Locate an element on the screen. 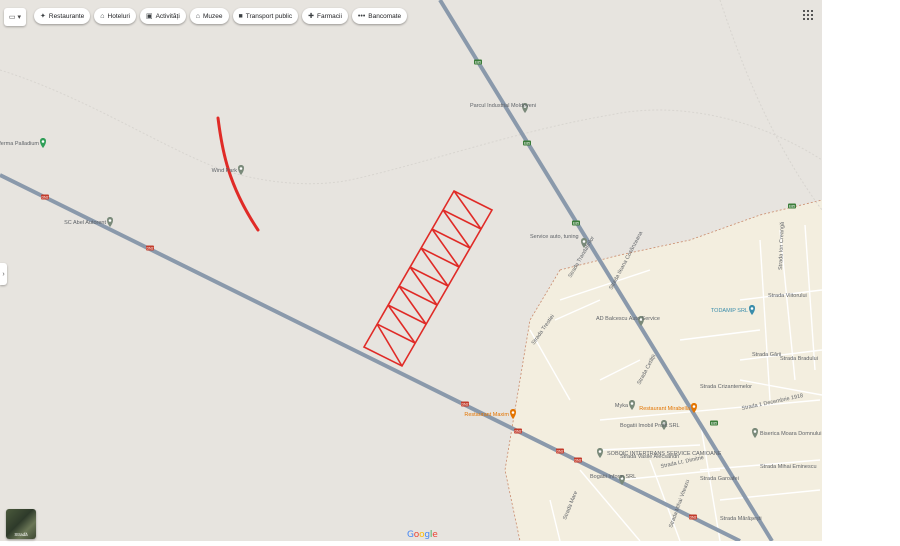 The height and width of the screenshot is (546, 900). street-label: Strada Gării is located at coordinates (766, 355).